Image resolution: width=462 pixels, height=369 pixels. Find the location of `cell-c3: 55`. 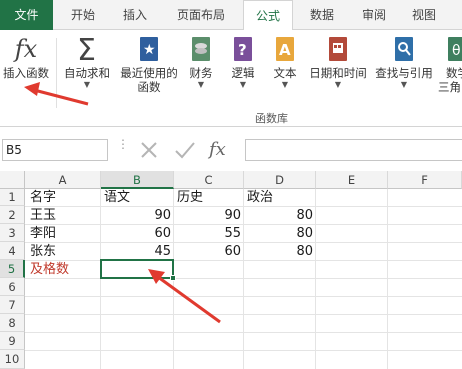

cell-c3: 55 is located at coordinates (207, 233).